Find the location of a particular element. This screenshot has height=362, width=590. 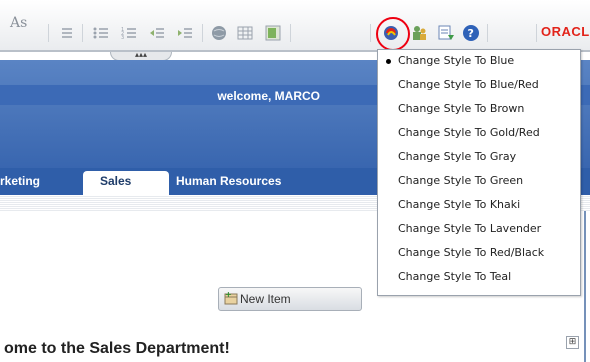

menu-item-gray: Change Style To Gray is located at coordinates (457, 156).